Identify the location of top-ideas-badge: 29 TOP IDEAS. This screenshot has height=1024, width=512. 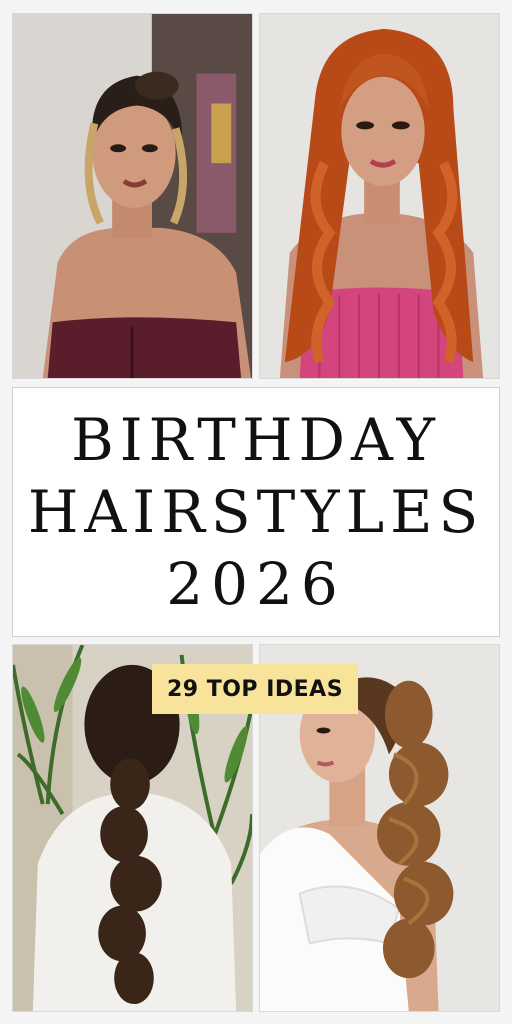
(255, 689).